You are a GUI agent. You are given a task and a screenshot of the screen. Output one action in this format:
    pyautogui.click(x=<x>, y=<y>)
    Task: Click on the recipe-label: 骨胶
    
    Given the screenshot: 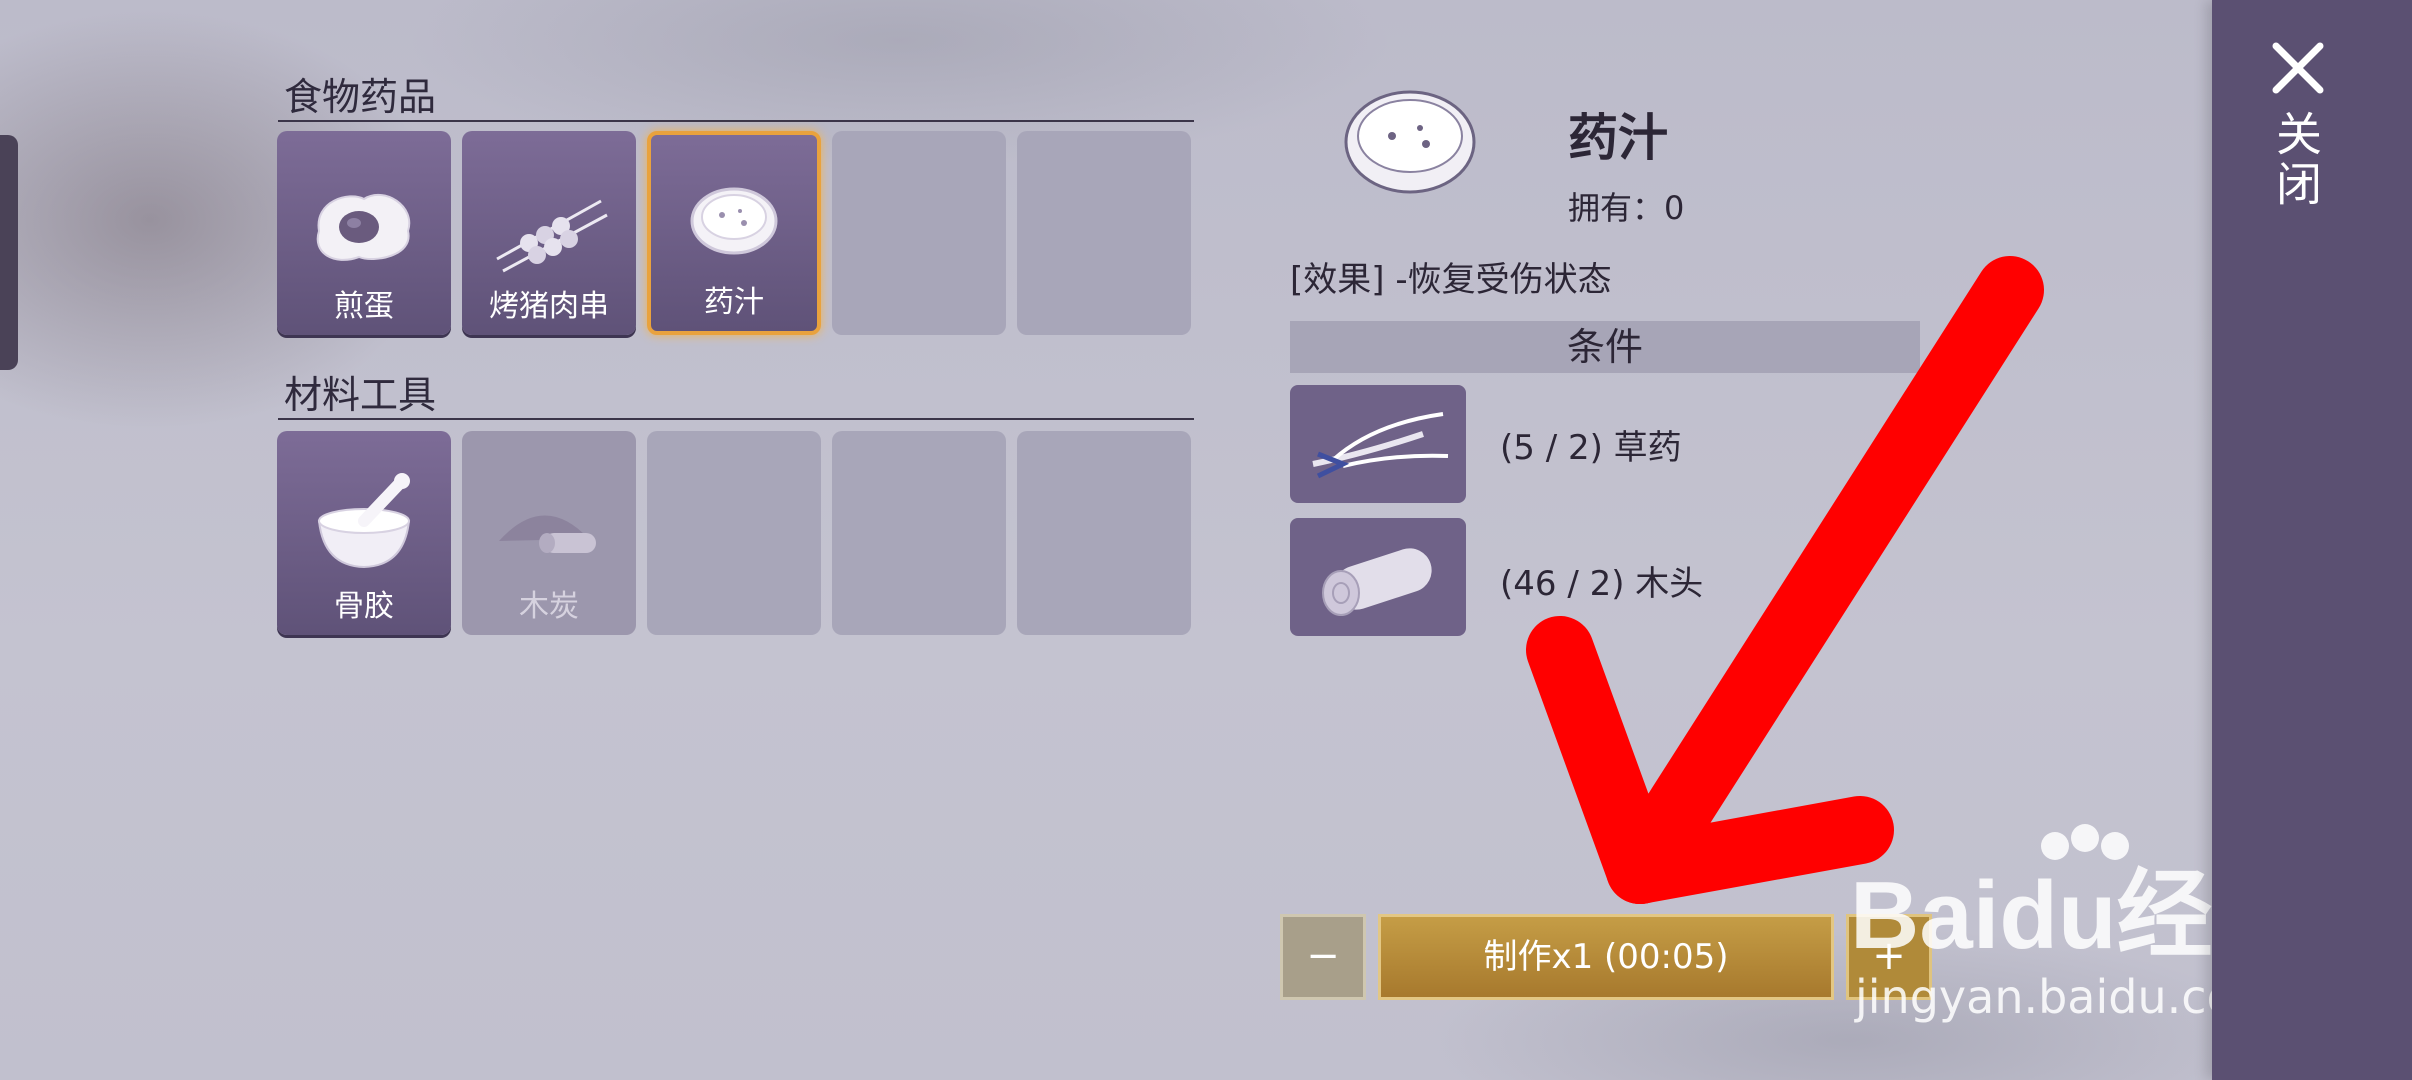 What is the action you would take?
    pyautogui.click(x=364, y=606)
    